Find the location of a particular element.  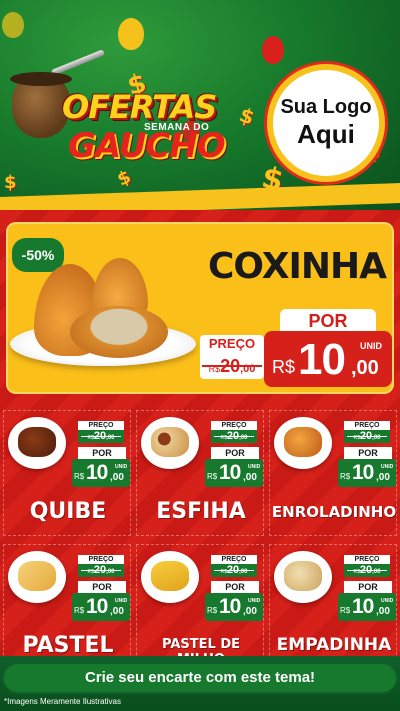

featured-old-price: PREÇO R$20,00 is located at coordinates (232, 359).